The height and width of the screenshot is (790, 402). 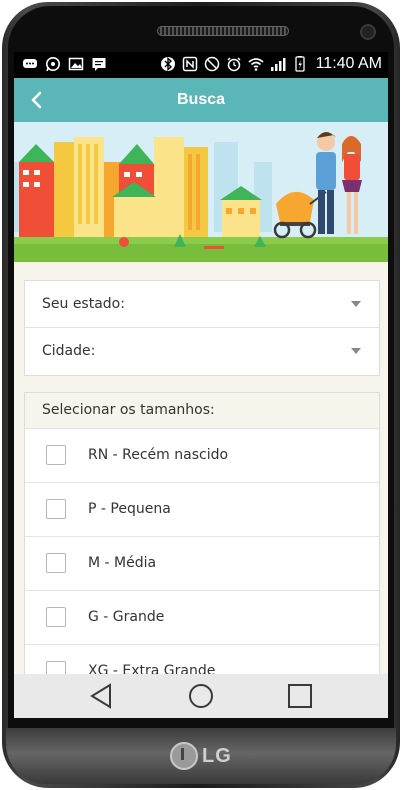 I want to click on sizes-title: Selecionar os tamanhos:, so click(x=128, y=410).